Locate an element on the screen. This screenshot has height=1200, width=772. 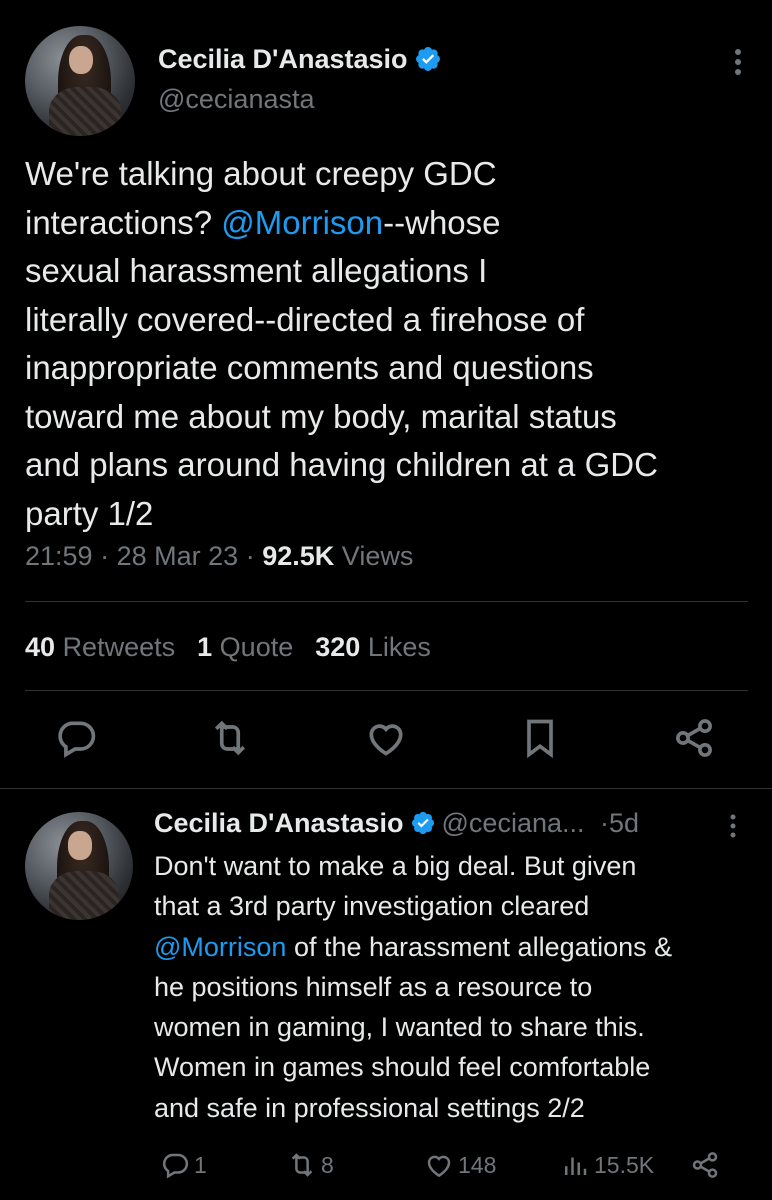
views-icon is located at coordinates (576, 1166).